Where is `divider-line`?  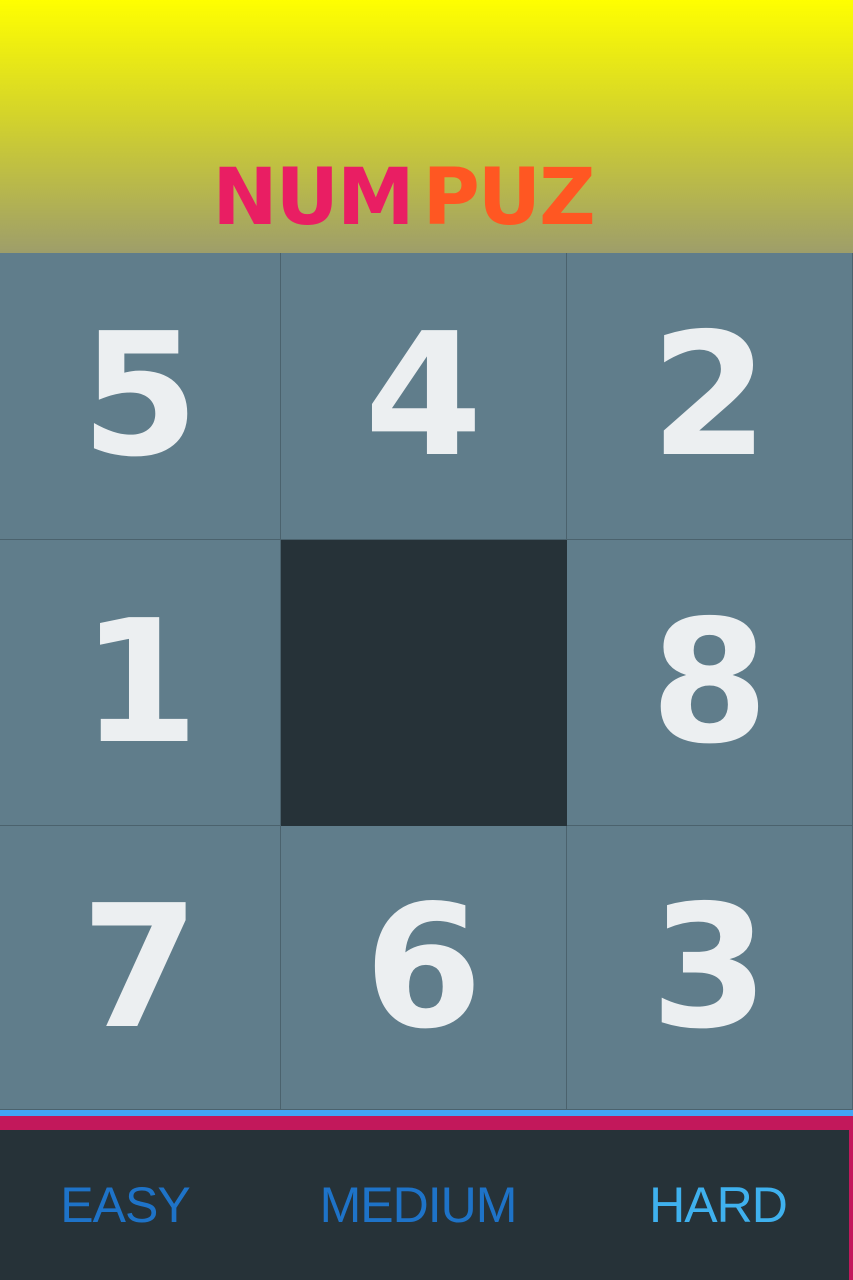
divider-line is located at coordinates (426, 1123).